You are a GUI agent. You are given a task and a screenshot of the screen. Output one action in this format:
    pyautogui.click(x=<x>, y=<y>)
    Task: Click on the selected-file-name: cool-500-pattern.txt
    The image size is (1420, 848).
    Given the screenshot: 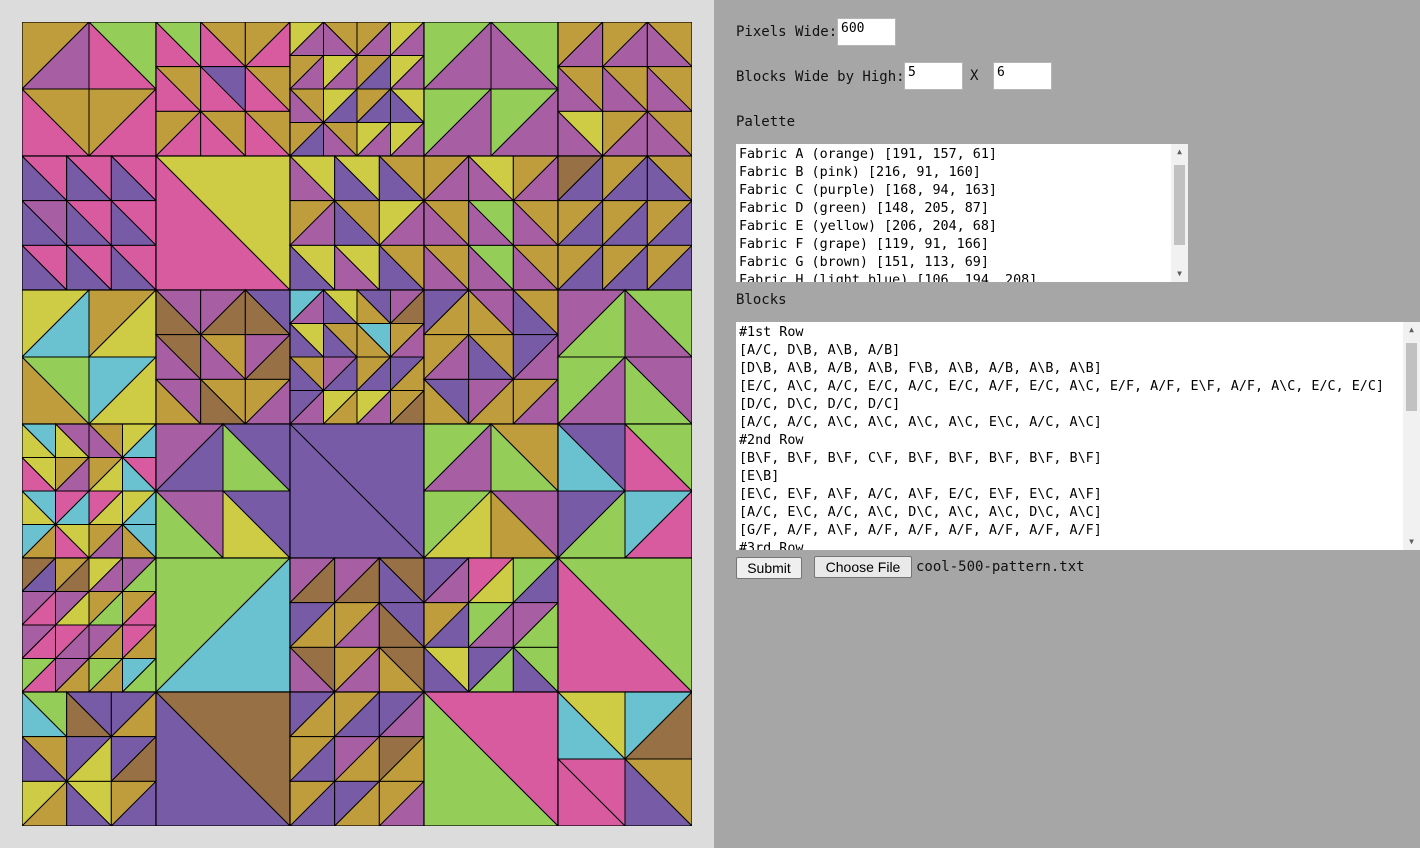 What is the action you would take?
    pyautogui.click(x=1000, y=567)
    